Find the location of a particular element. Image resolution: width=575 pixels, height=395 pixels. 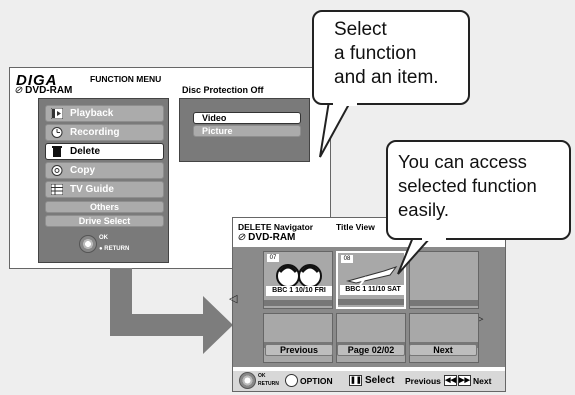

menu-item-recording: Recording is located at coordinates (104, 132).